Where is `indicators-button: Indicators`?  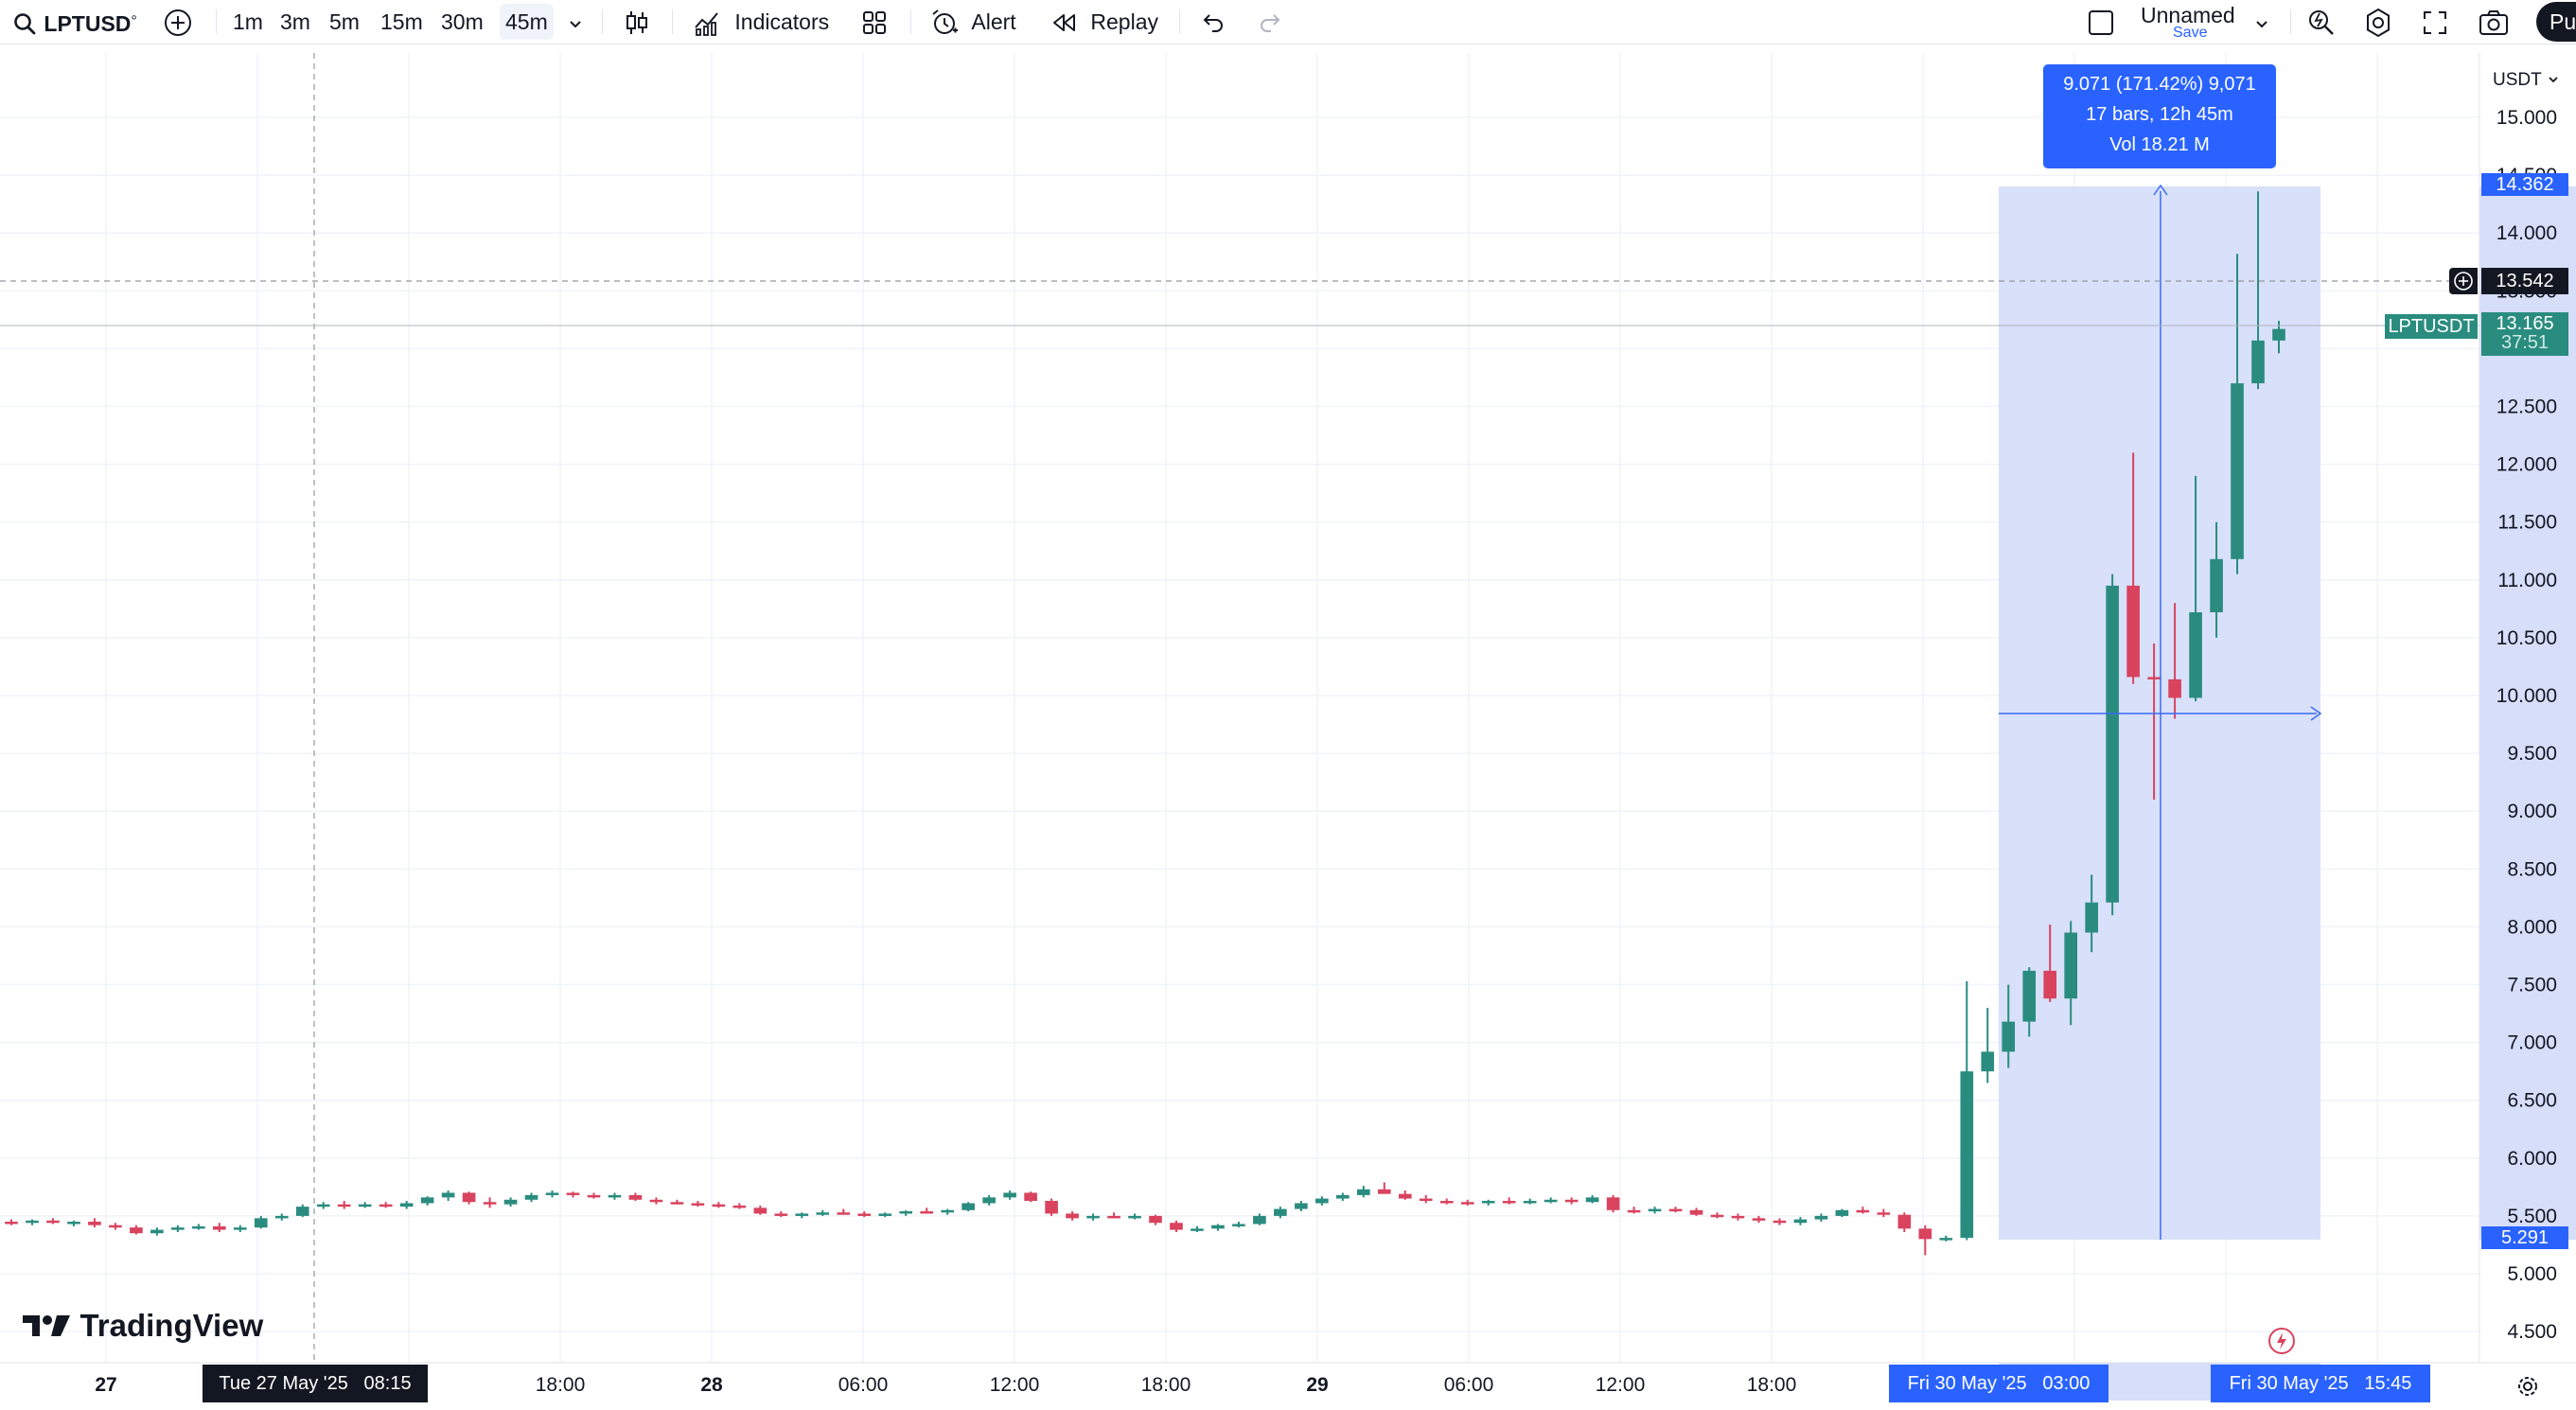
indicators-button: Indicators is located at coordinates (761, 22).